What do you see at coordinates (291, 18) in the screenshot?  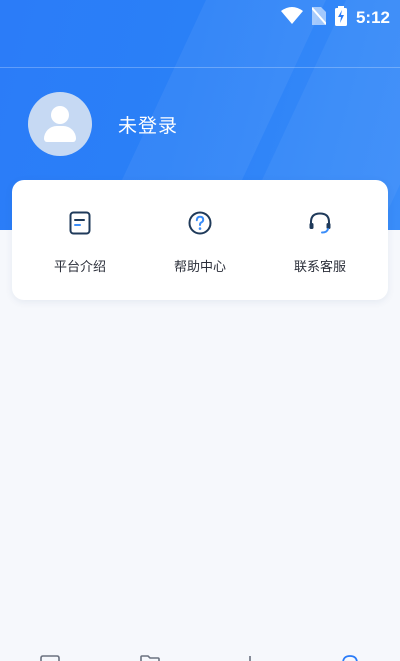 I see `wifi-icon` at bounding box center [291, 18].